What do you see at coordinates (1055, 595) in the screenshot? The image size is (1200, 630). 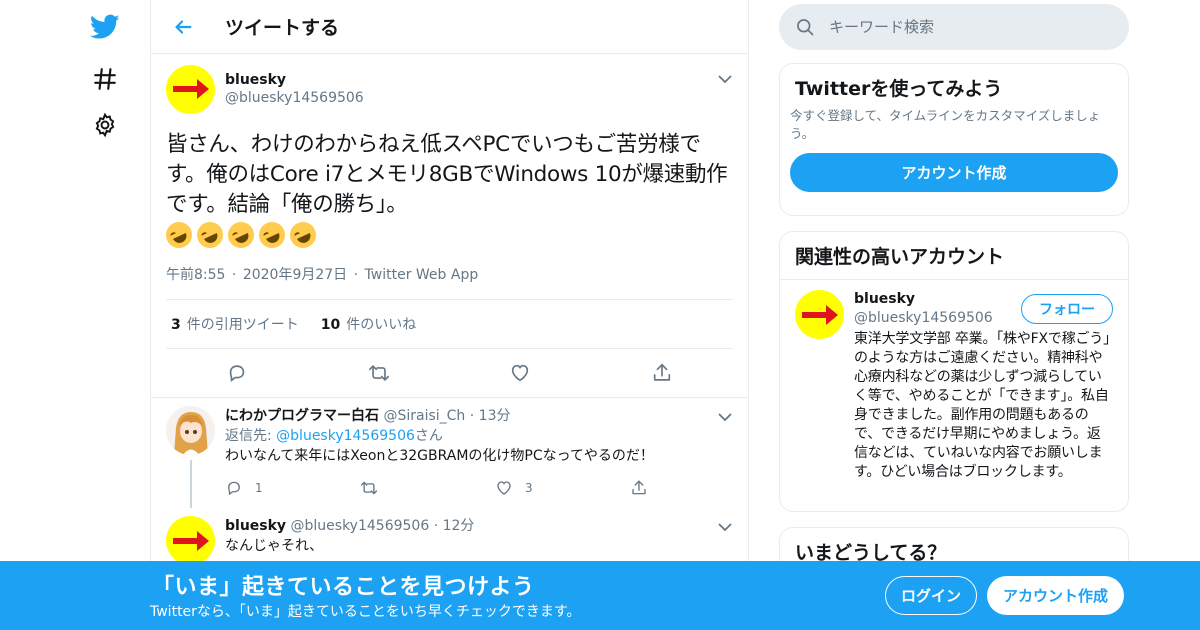 I see `signup-button: アカウント作成` at bounding box center [1055, 595].